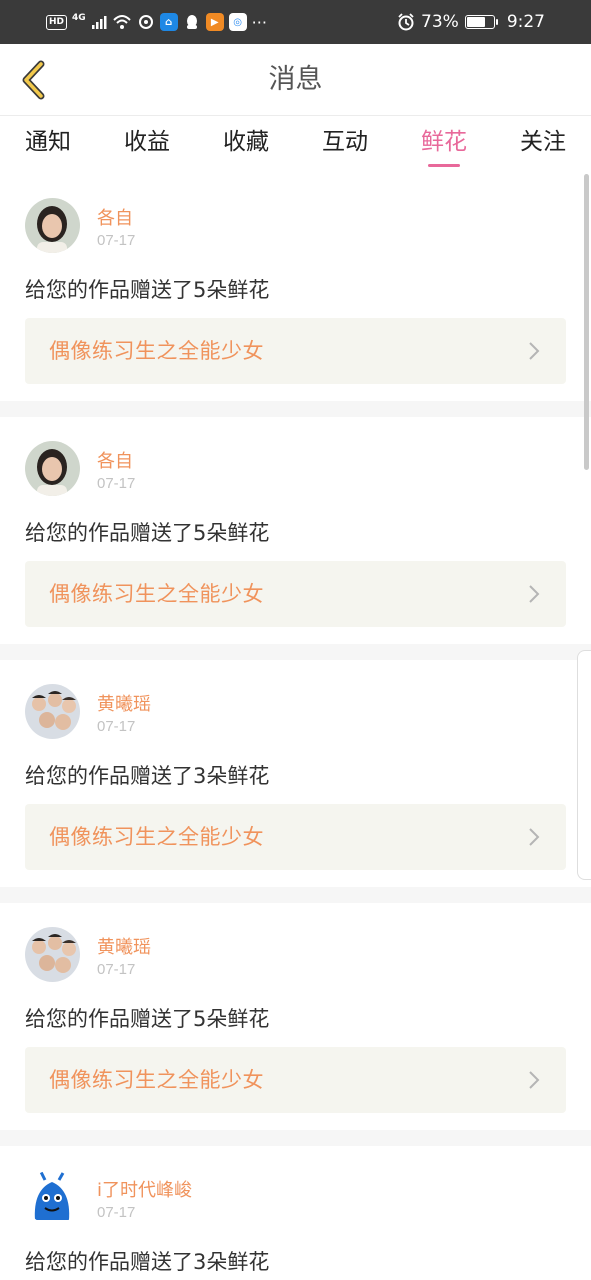  I want to click on tab-flowers: 鲜花, so click(444, 145).